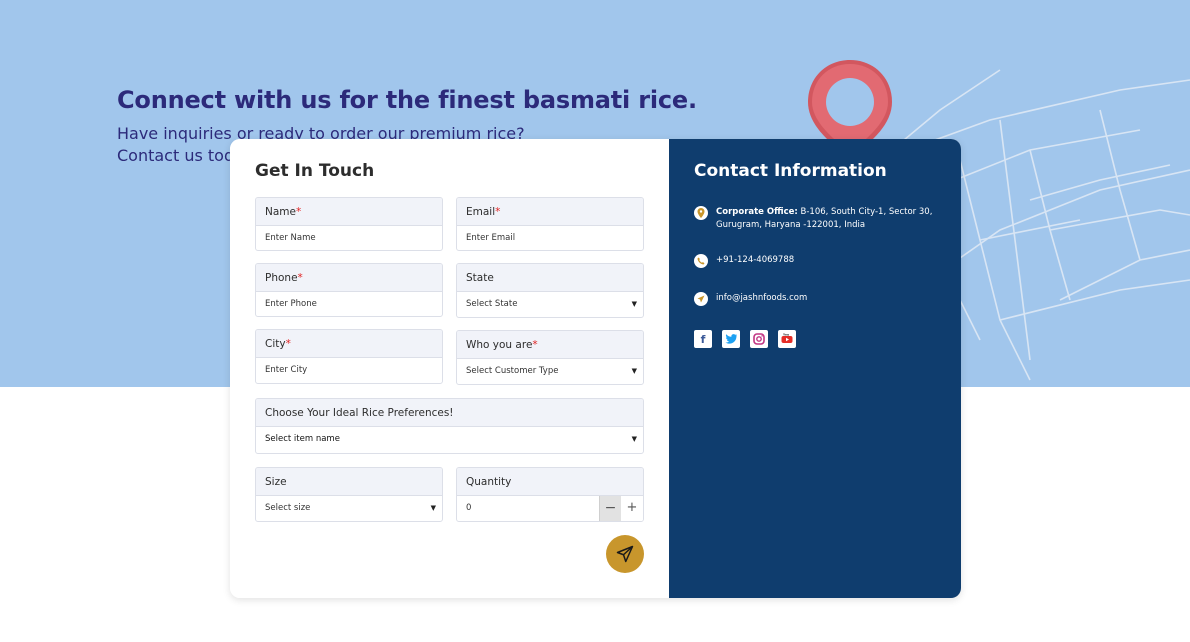 This screenshot has width=1190, height=642. I want to click on contact-email: info@jashnfoods.com, so click(824, 300).